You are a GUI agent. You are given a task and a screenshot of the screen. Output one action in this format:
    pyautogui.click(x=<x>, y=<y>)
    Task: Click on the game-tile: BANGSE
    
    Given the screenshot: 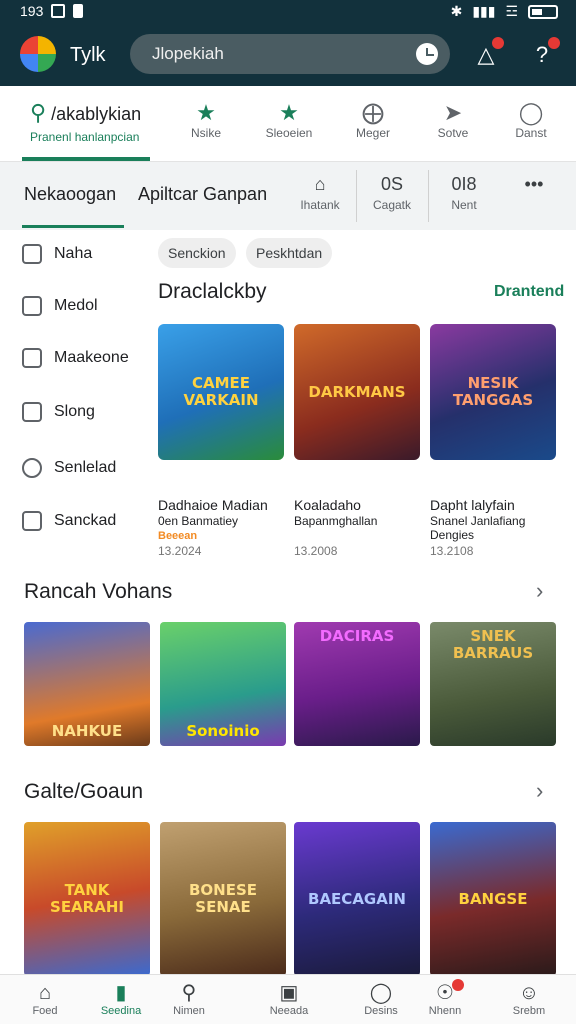 What is the action you would take?
    pyautogui.click(x=493, y=899)
    